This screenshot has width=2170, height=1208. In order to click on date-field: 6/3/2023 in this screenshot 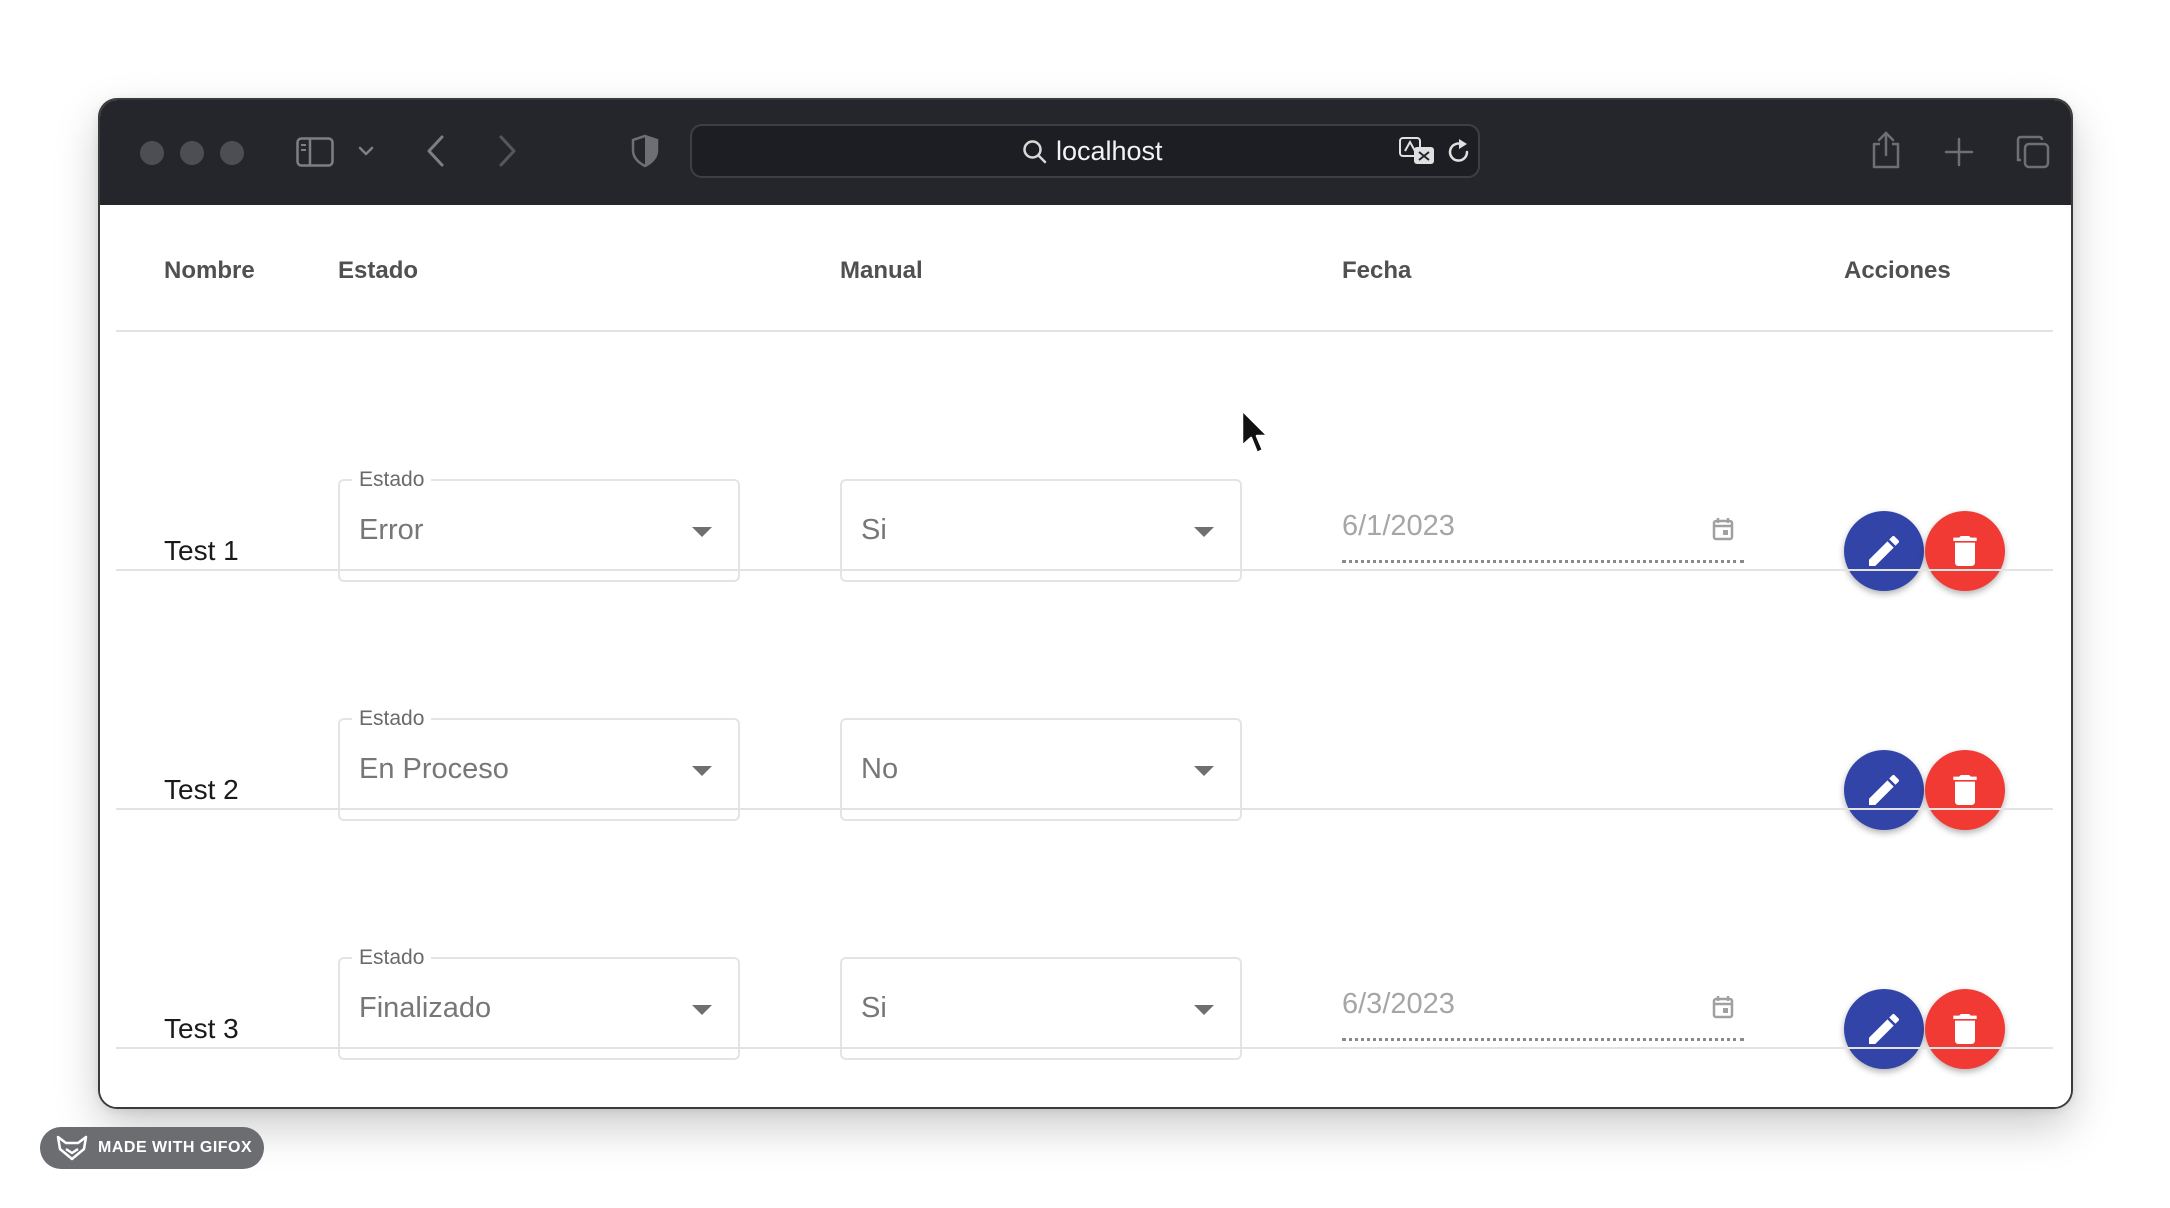, I will do `click(1543, 1009)`.